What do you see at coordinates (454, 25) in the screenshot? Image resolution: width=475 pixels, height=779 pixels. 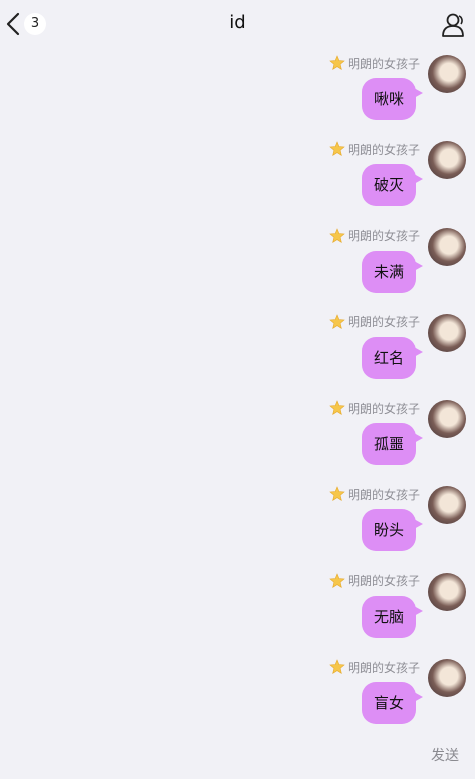 I see `user-profile-icon` at bounding box center [454, 25].